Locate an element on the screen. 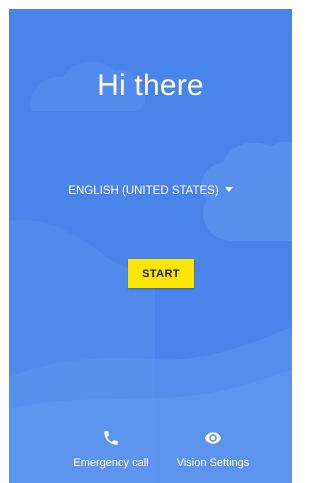  language-selector: ENGLISH (UNITED STATES) is located at coordinates (150, 191).